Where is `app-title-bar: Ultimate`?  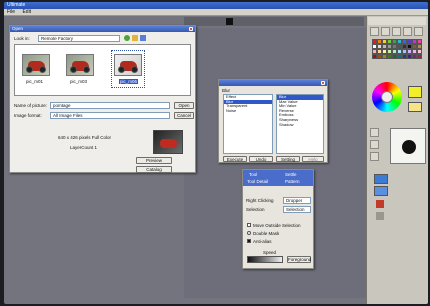
app-title-bar: Ultimate is located at coordinates (216, 5).